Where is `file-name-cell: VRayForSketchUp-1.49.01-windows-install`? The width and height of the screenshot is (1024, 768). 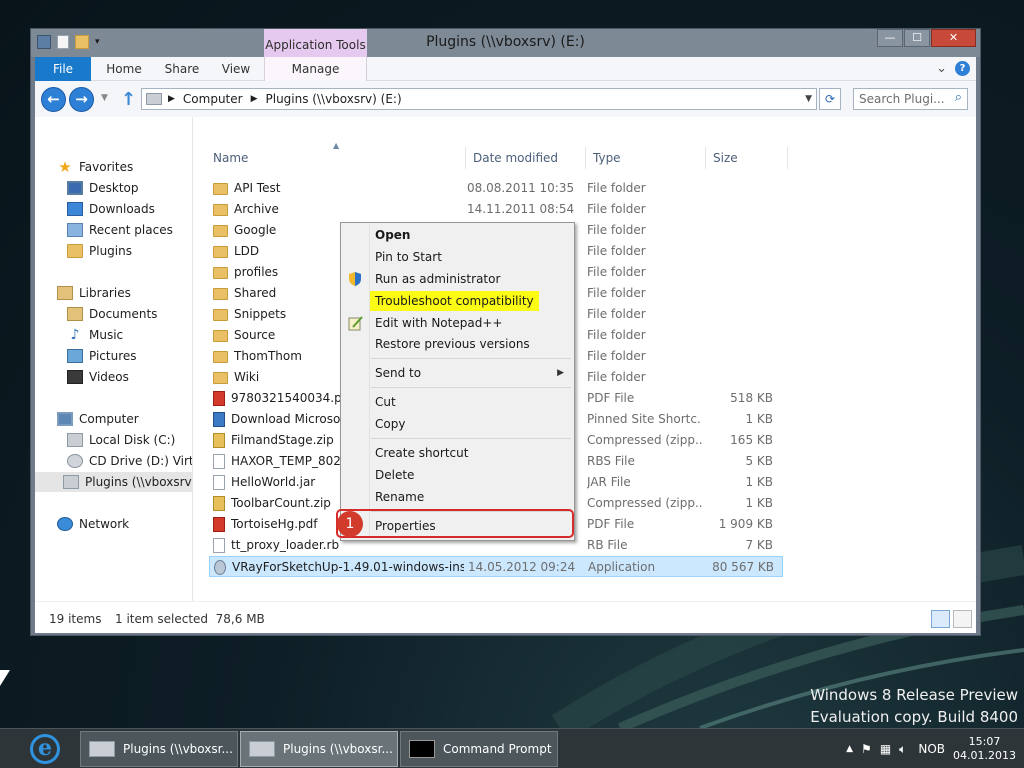 file-name-cell: VRayForSketchUp-1.49.01-windows-install is located at coordinates (339, 567).